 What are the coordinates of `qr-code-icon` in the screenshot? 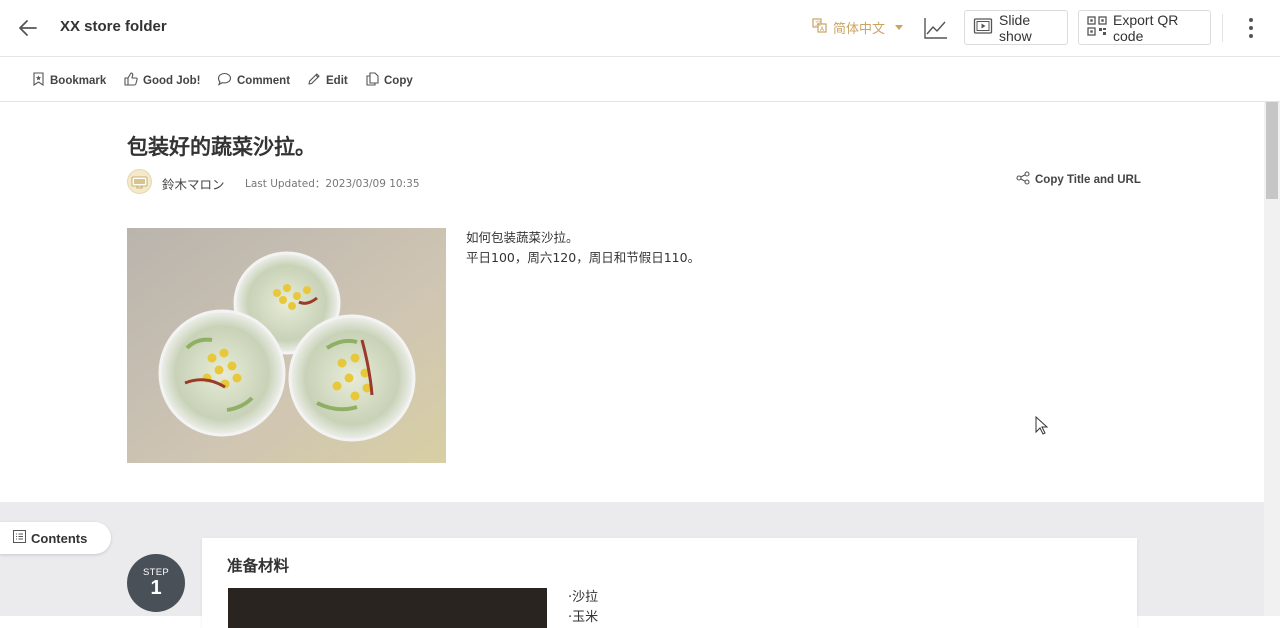 It's located at (1097, 27).